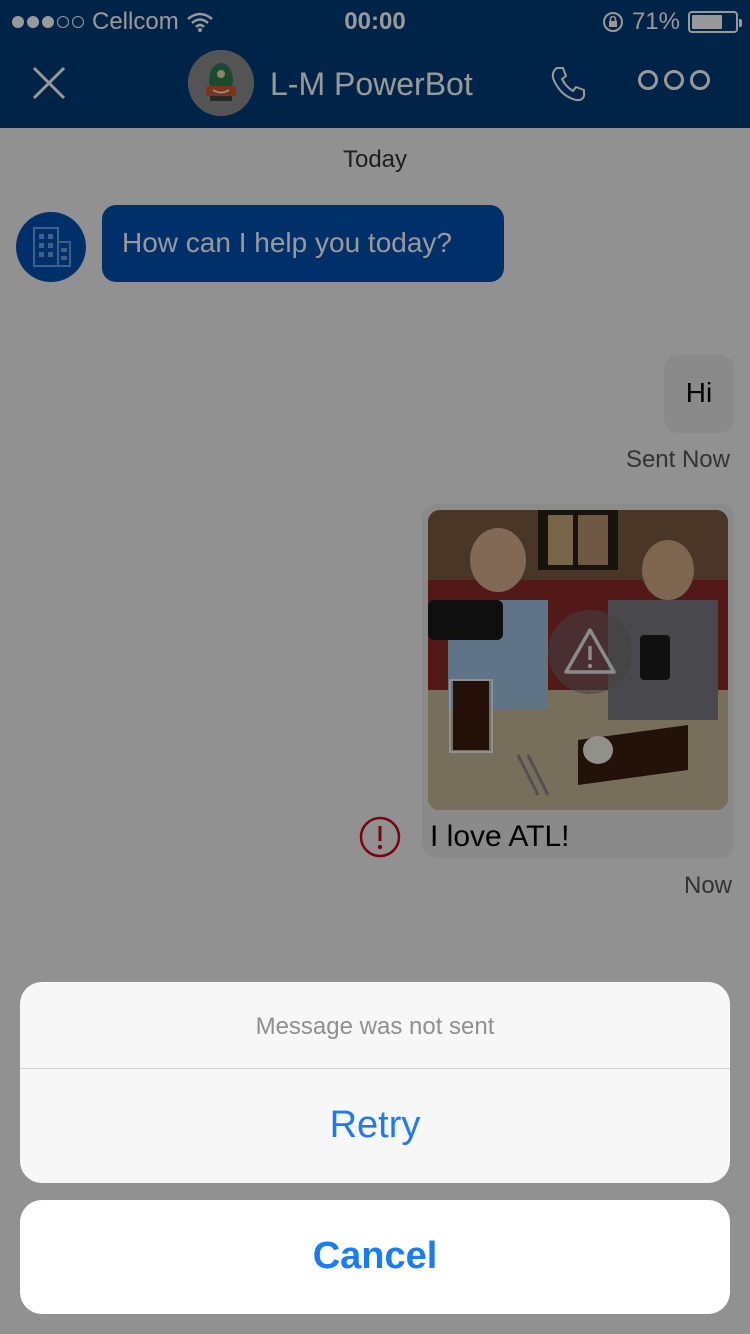  I want to click on retry-button: Retry, so click(375, 1126).